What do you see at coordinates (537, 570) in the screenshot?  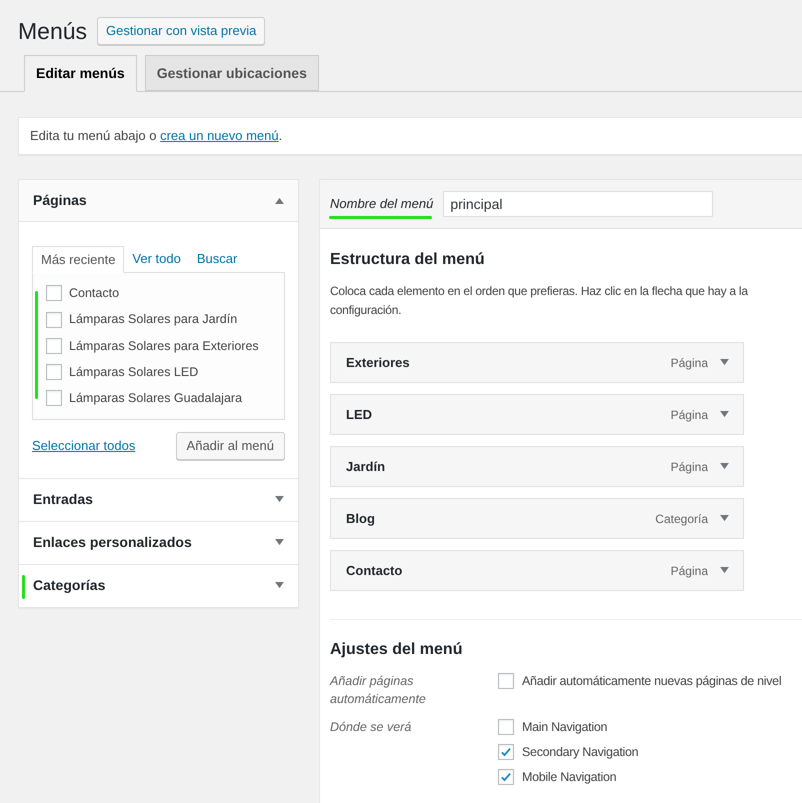 I see `menu-item-bar: Contacto Página` at bounding box center [537, 570].